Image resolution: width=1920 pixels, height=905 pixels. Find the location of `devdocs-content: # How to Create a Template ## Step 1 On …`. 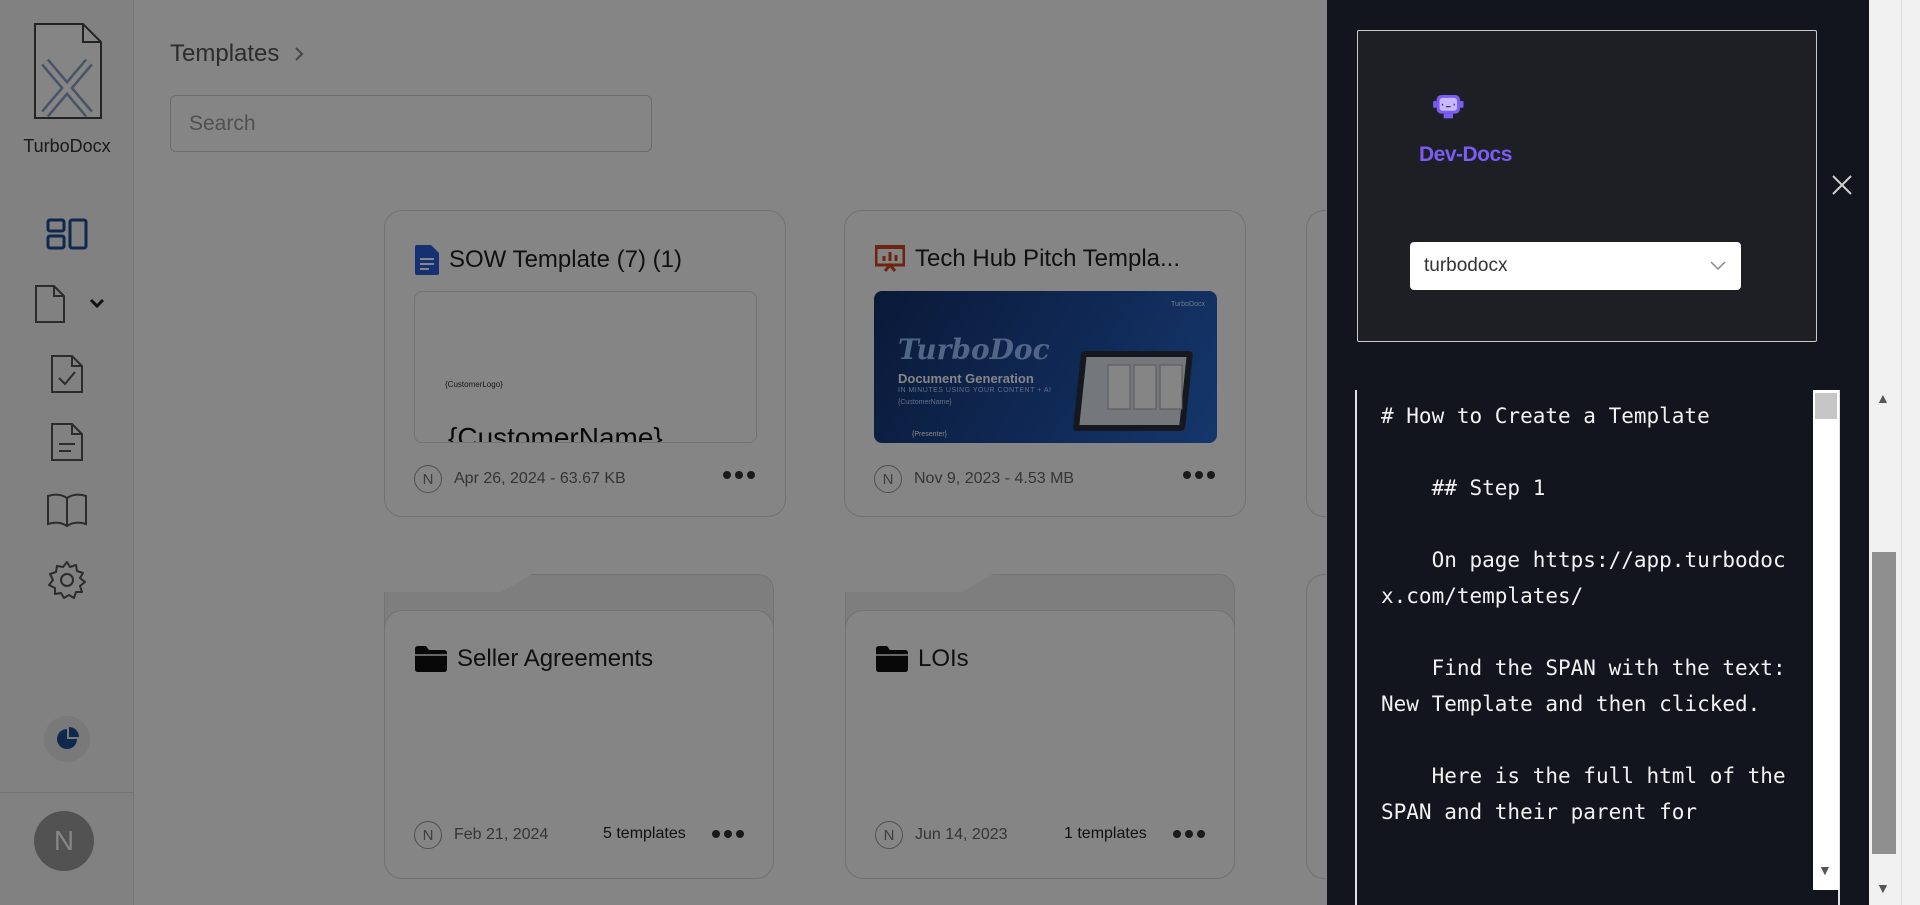

devdocs-content: # How to Create a Template ## Step 1 On … is located at coordinates (1597, 647).